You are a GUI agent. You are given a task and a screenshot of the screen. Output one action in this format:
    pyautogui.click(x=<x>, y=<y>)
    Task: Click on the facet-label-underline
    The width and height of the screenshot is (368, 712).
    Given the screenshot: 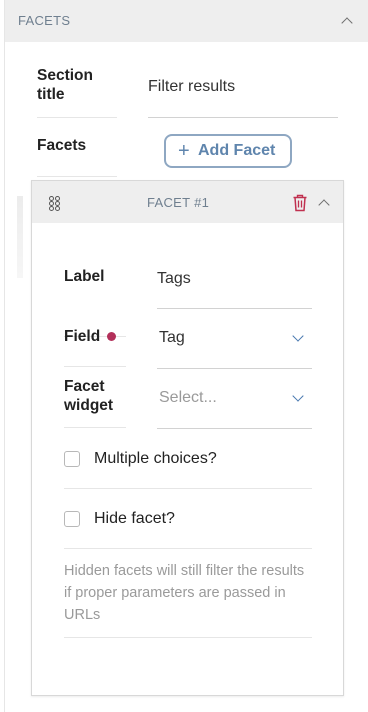 What is the action you would take?
    pyautogui.click(x=234, y=308)
    